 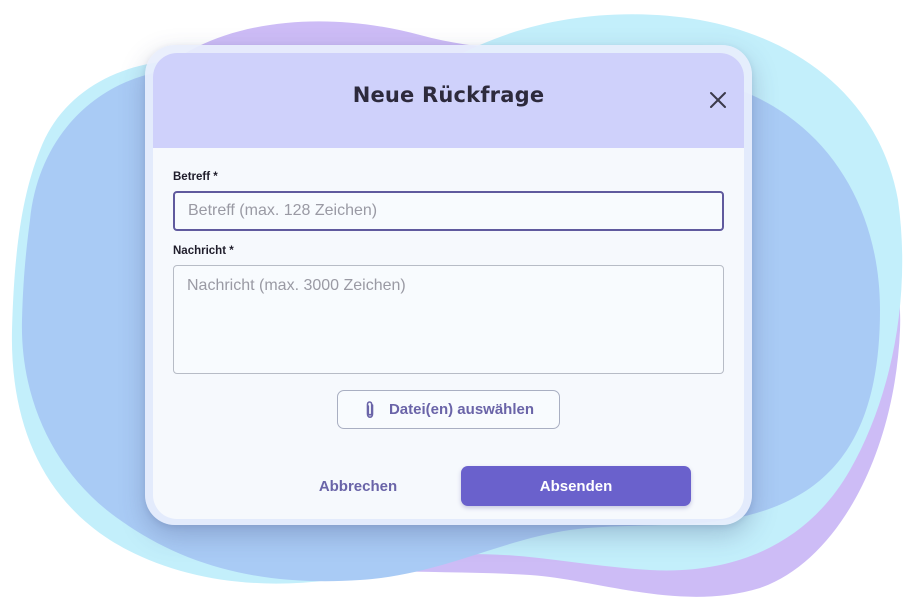 I want to click on select-files-label: Datei(en) auswählen, so click(x=461, y=409).